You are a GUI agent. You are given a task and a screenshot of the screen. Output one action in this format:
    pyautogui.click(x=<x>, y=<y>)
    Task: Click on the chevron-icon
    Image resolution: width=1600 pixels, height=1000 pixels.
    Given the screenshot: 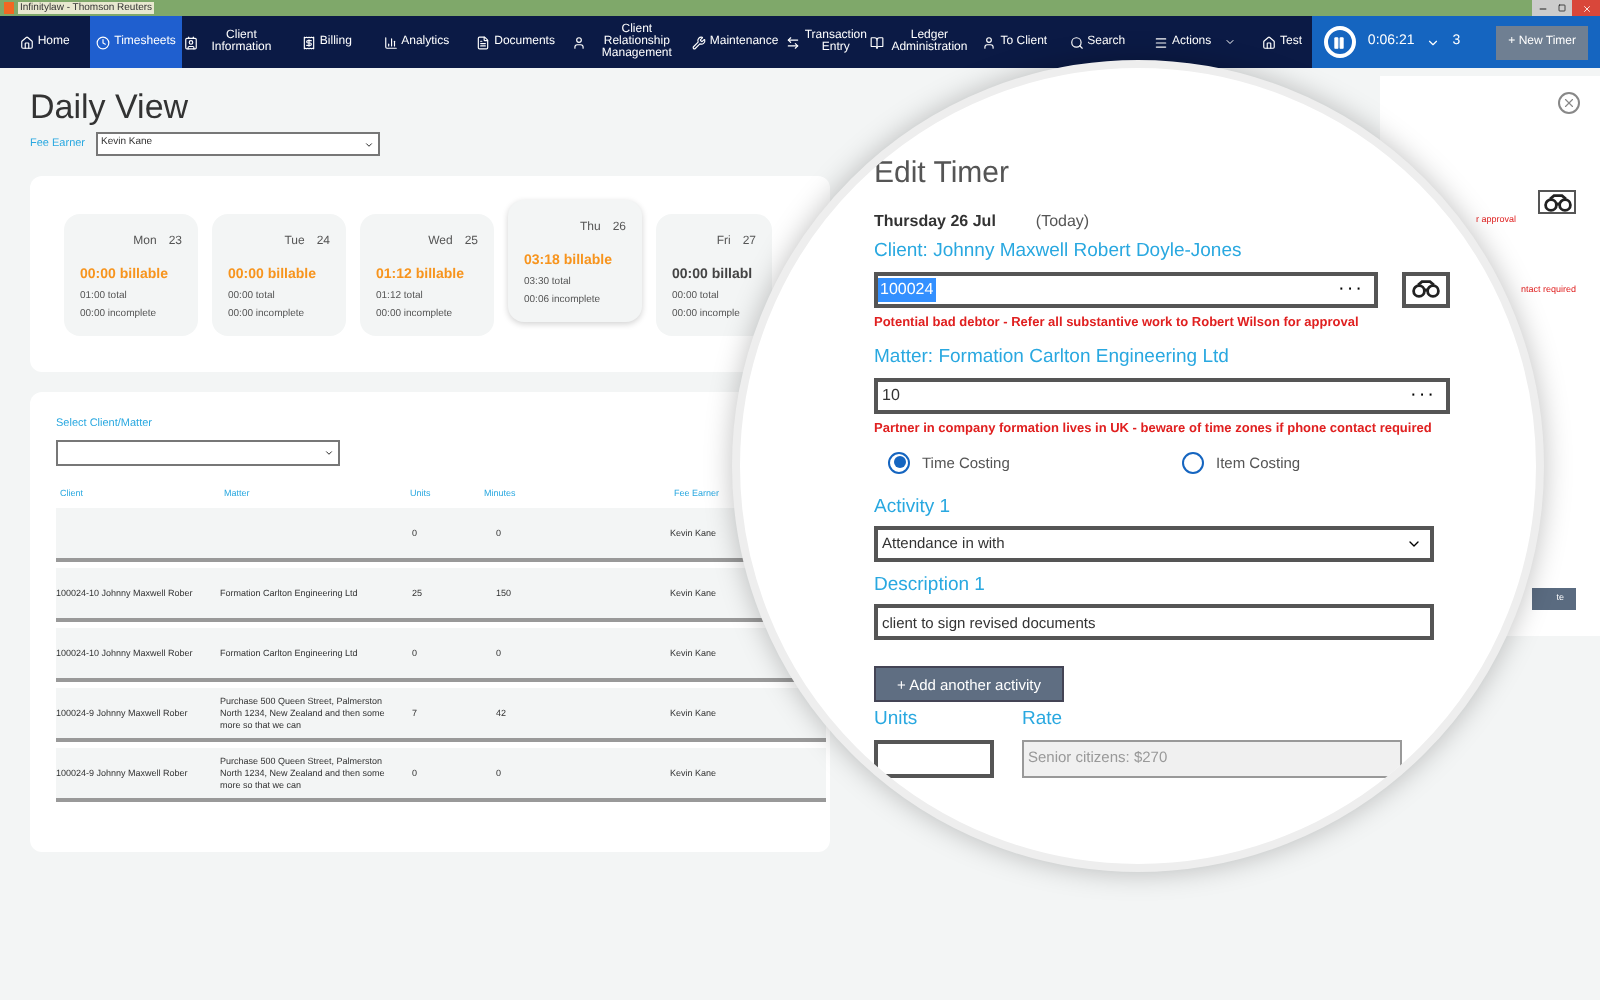 What is the action you would take?
    pyautogui.click(x=1433, y=42)
    